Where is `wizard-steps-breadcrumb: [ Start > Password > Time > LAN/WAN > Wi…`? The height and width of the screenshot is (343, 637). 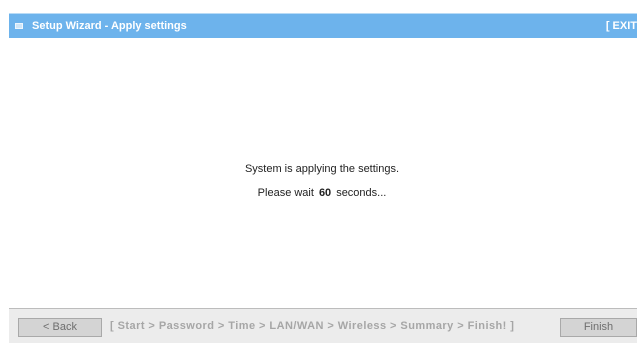
wizard-steps-breadcrumb: [ Start > Password > Time > LAN/WAN > Wi… is located at coordinates (312, 326).